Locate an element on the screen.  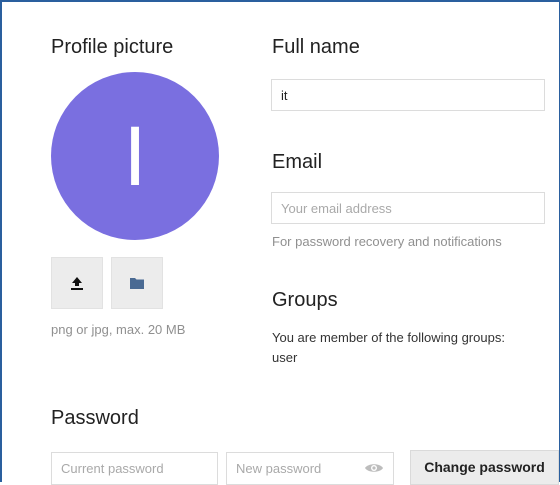
window-border-top is located at coordinates (280, 1).